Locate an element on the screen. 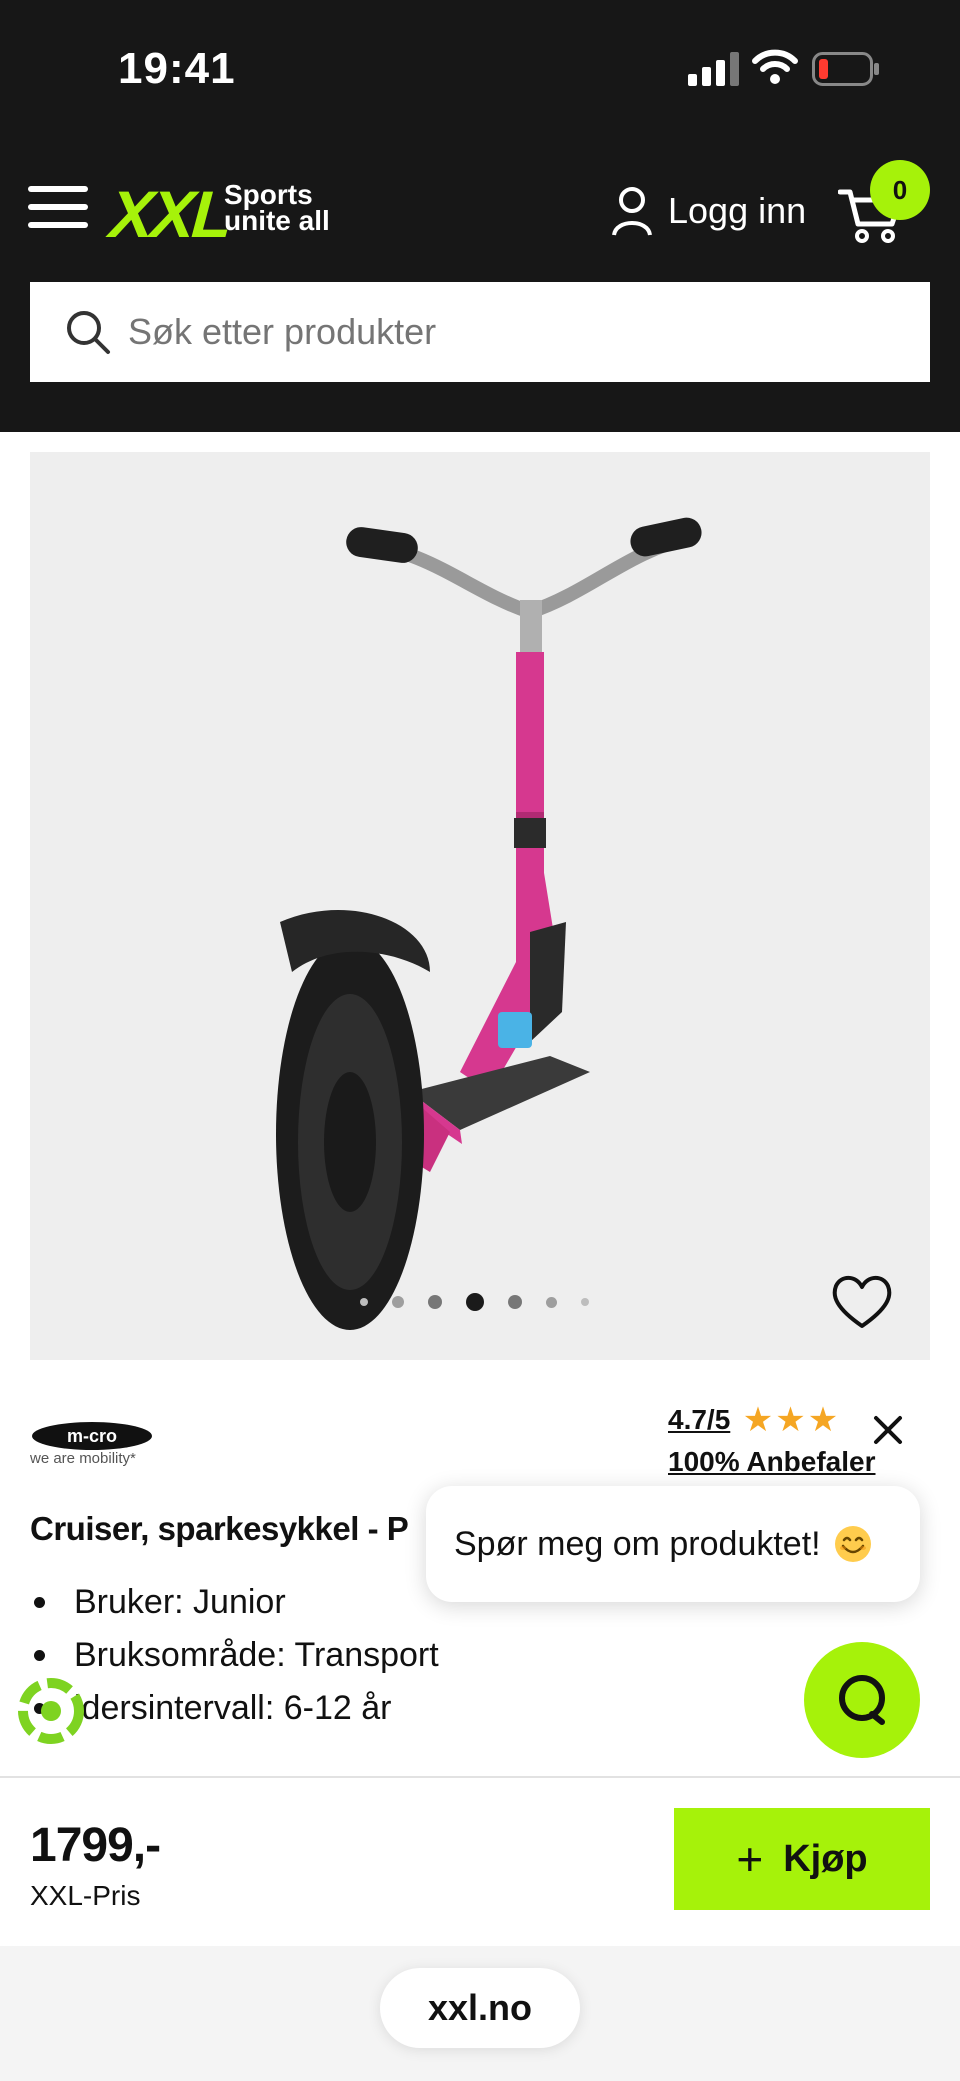 The height and width of the screenshot is (2081, 960). search-input is located at coordinates (508, 332).